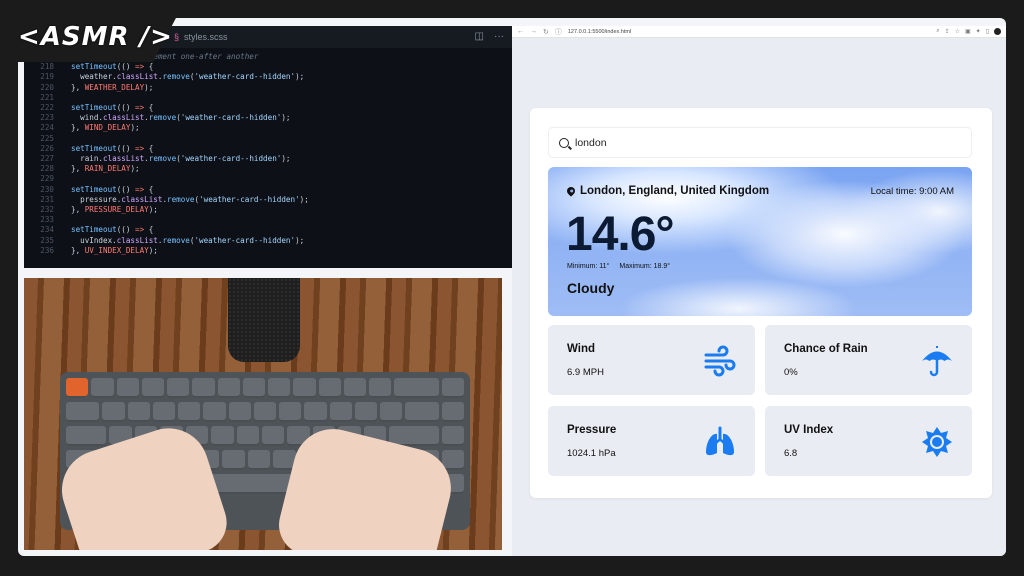 The width and height of the screenshot is (1024, 576). Describe the element at coordinates (149, 189) in the screenshot. I see `code-token: {` at that location.